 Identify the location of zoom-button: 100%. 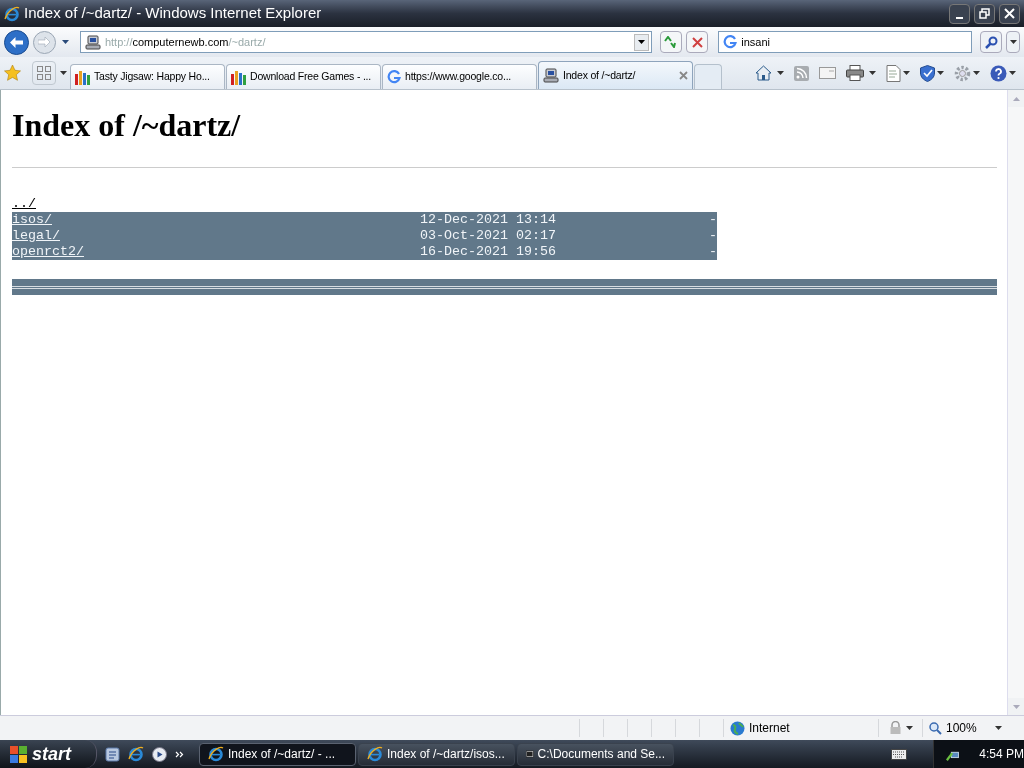
(962, 728).